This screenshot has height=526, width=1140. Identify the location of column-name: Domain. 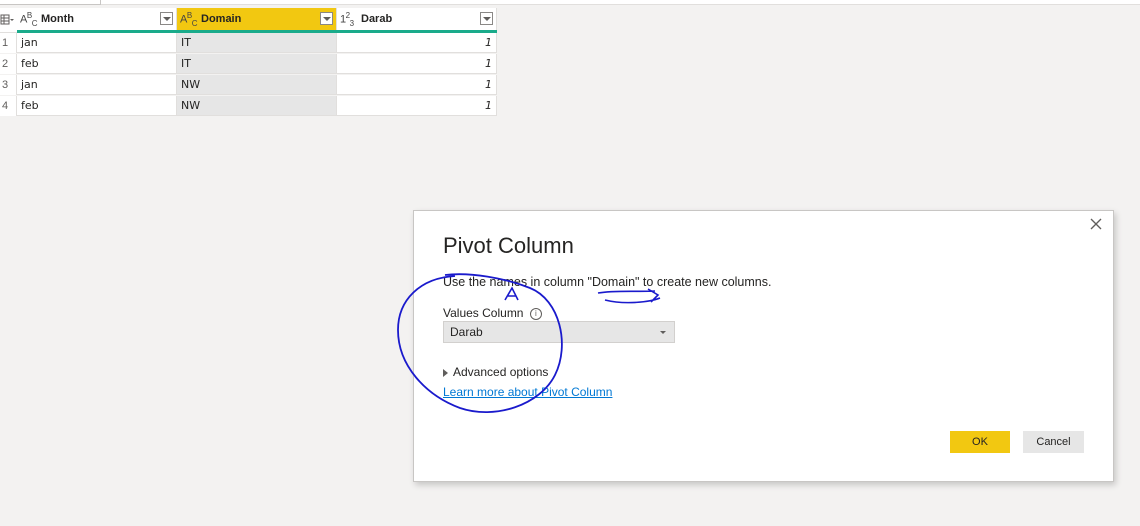
(221, 19).